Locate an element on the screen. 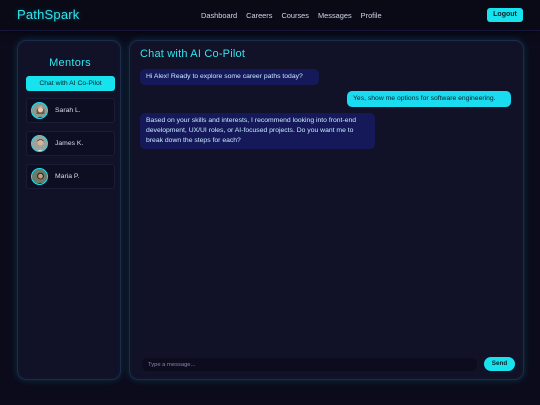 The width and height of the screenshot is (540, 405). mentor-item-sarah: Sarah L. is located at coordinates (70, 110).